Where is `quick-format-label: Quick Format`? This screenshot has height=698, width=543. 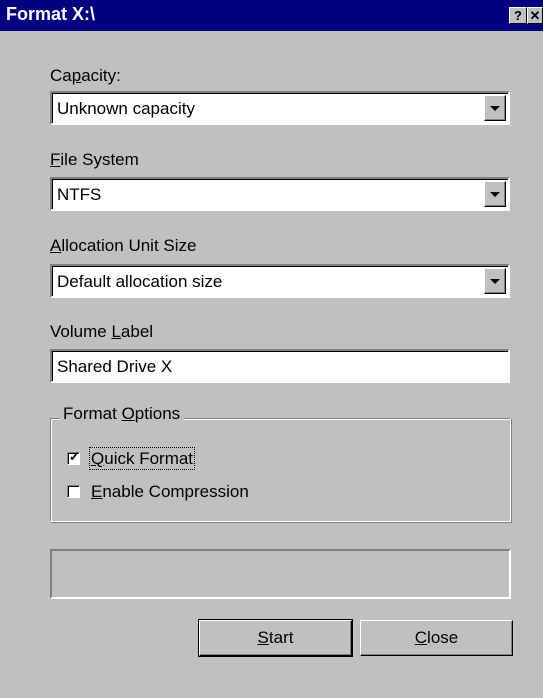 quick-format-label: Quick Format is located at coordinates (142, 458).